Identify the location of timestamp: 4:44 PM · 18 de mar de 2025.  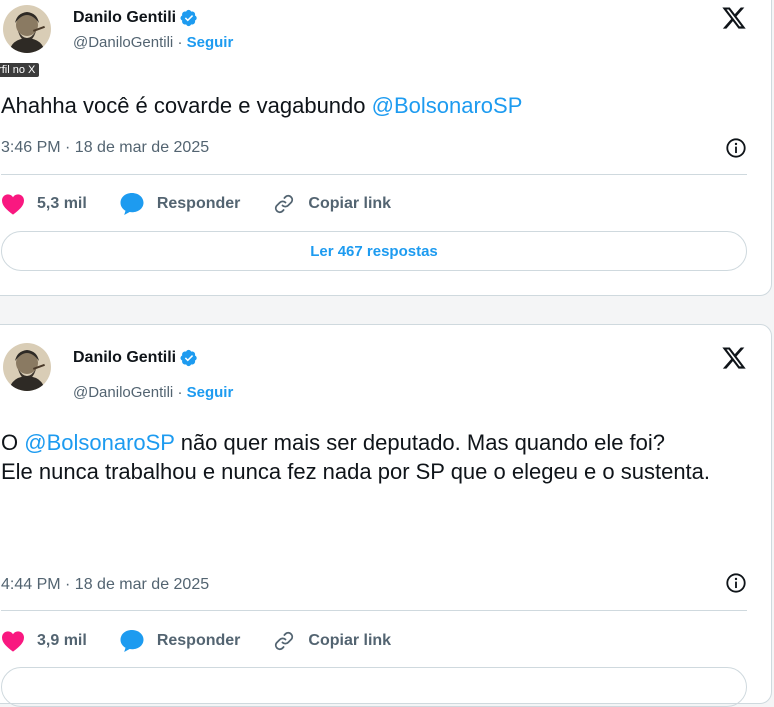
(105, 585).